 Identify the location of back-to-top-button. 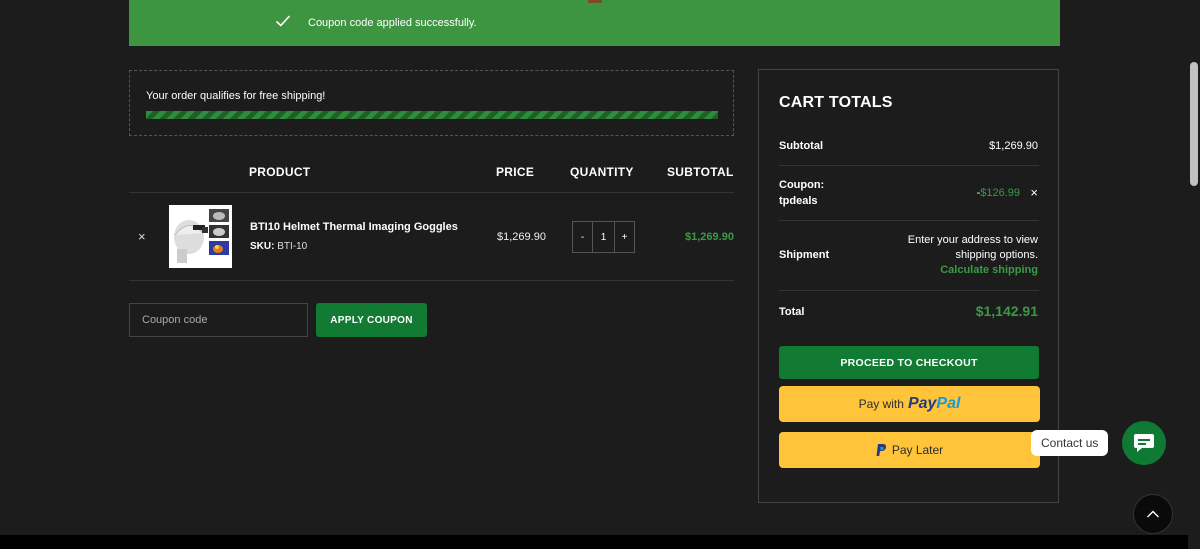
(1153, 514).